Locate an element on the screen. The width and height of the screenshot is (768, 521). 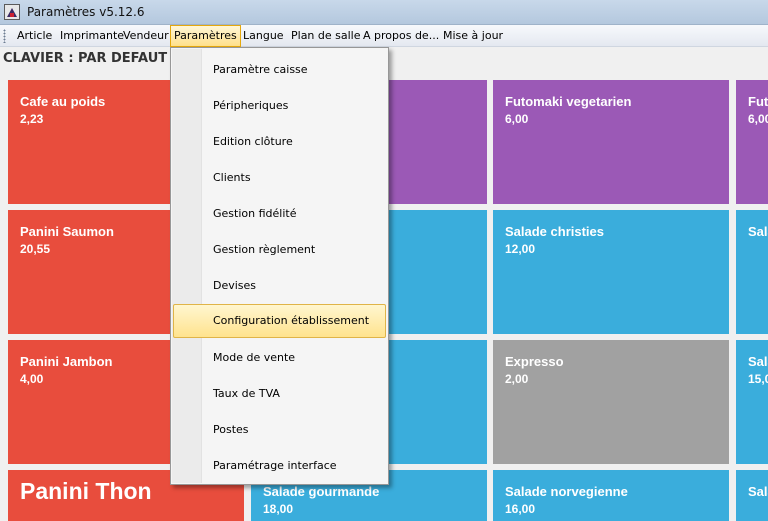
menu-parametres: Paramètres is located at coordinates (205, 36).